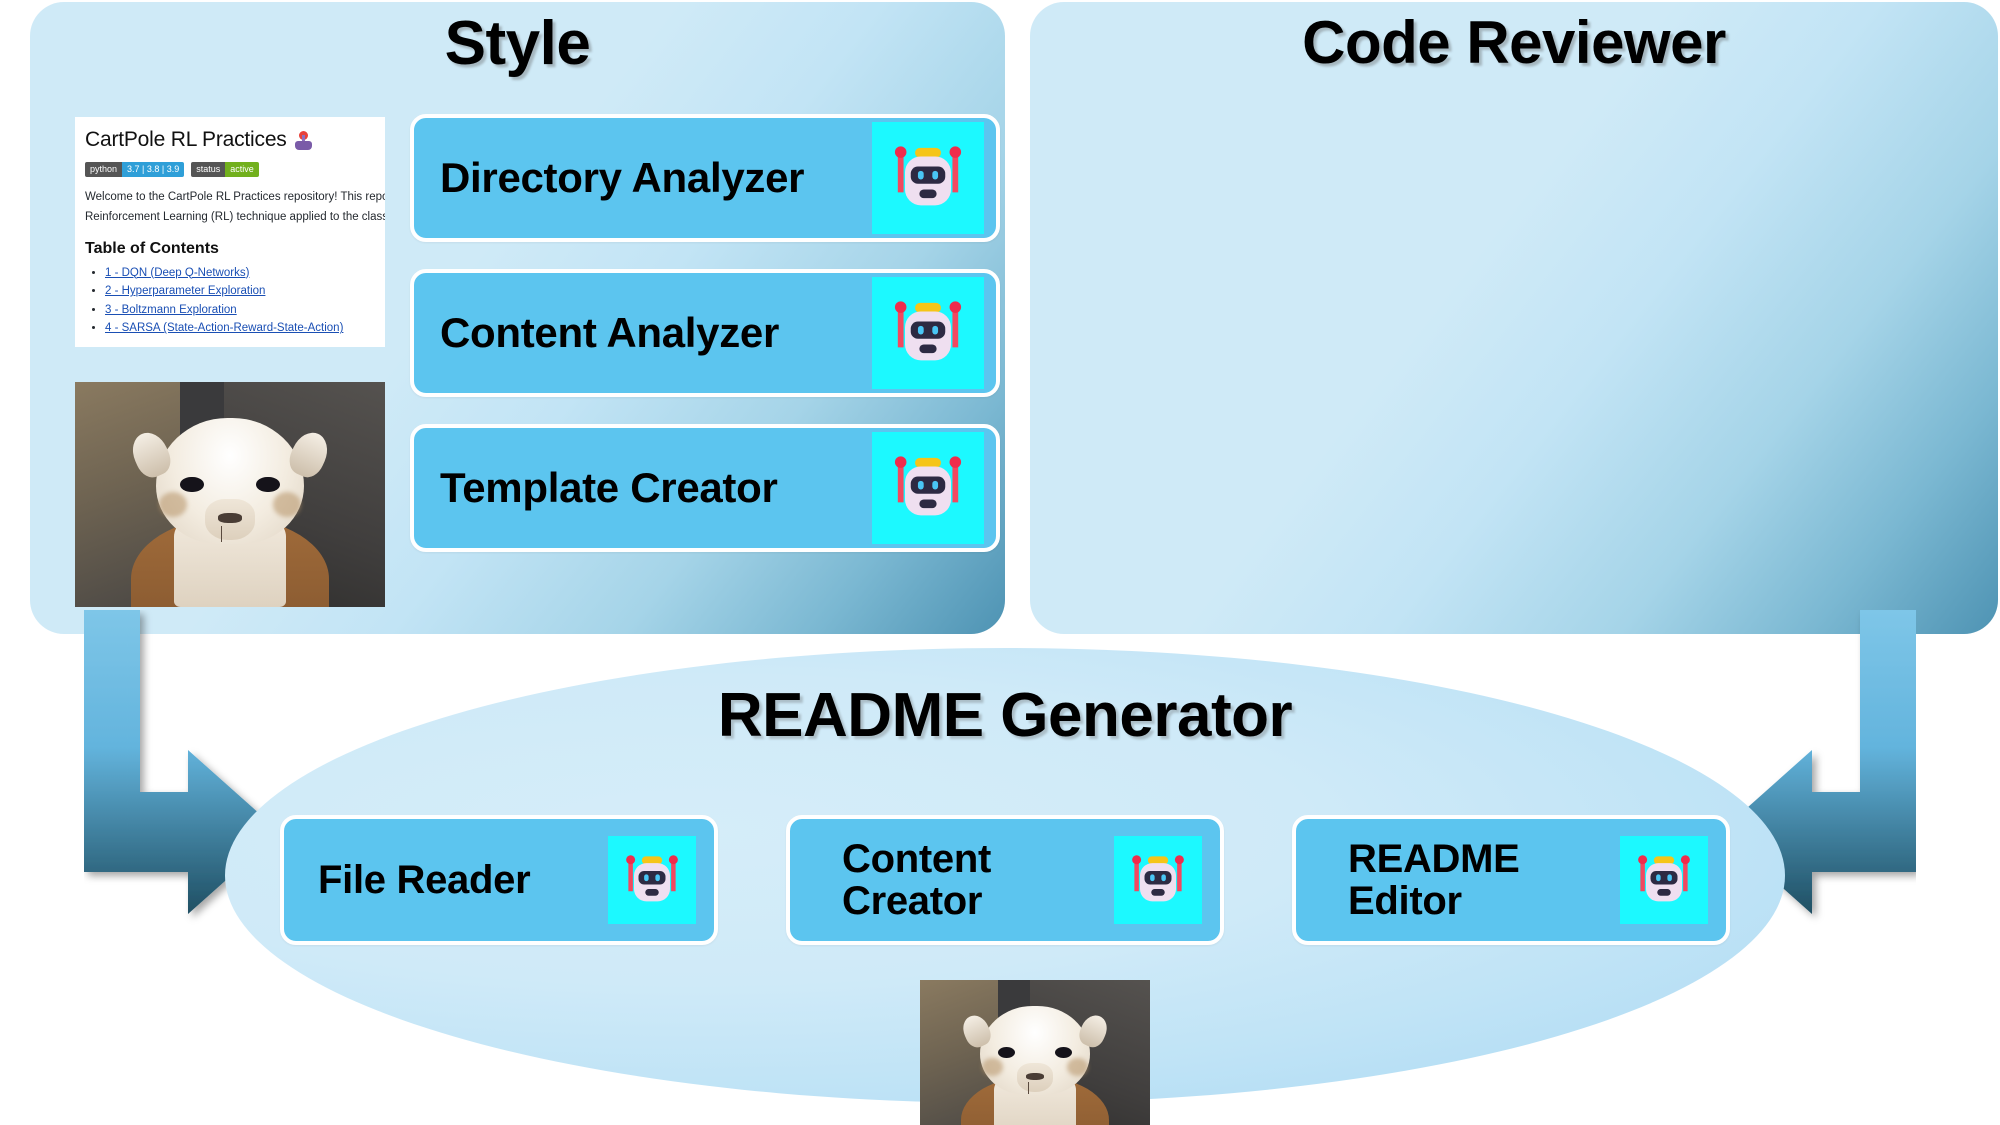  I want to click on badge-python: python 3.7 | 3.8 | 3.9, so click(135, 169).